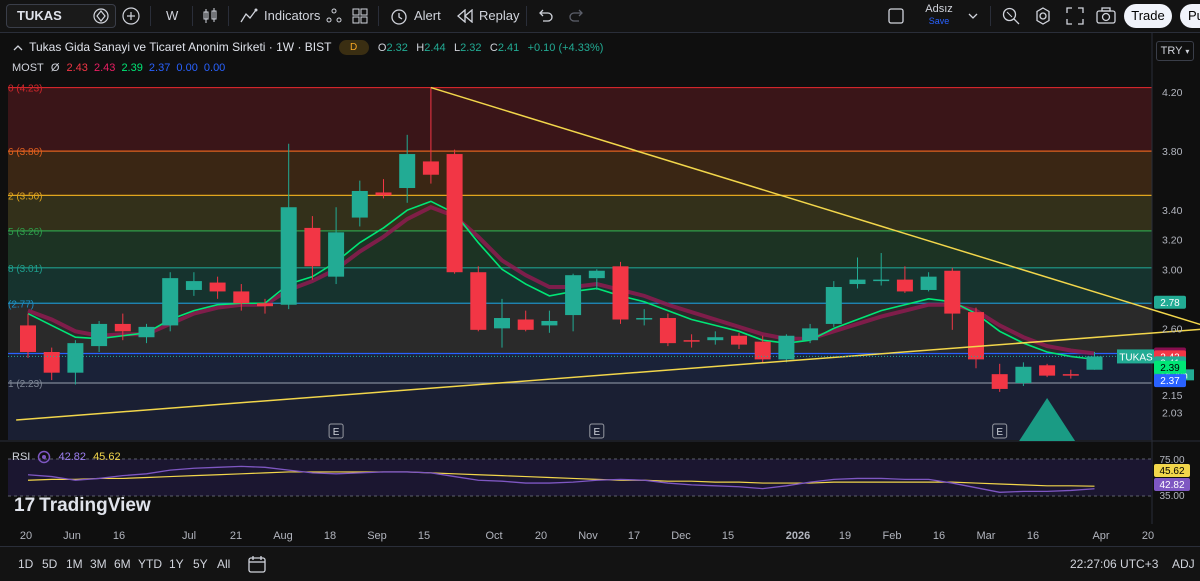 The height and width of the screenshot is (581, 1200). I want to click on rsi-value: 42.82, so click(72, 456).